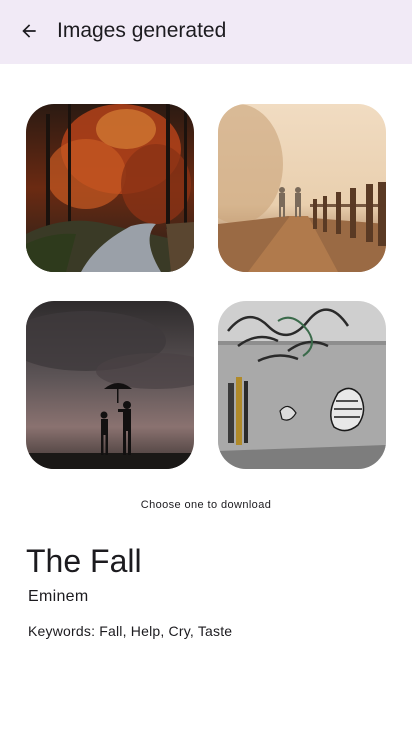 This screenshot has width=412, height=732. Describe the element at coordinates (58, 596) in the screenshot. I see `artist-name: Eminem` at that location.